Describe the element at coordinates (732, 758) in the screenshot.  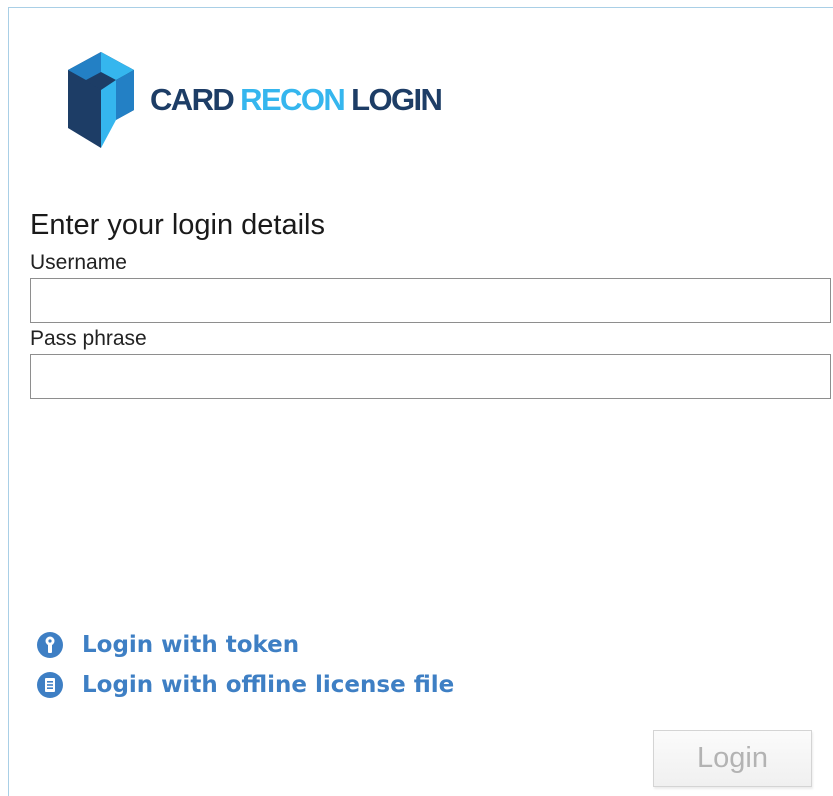
I see `login-button: Login` at that location.